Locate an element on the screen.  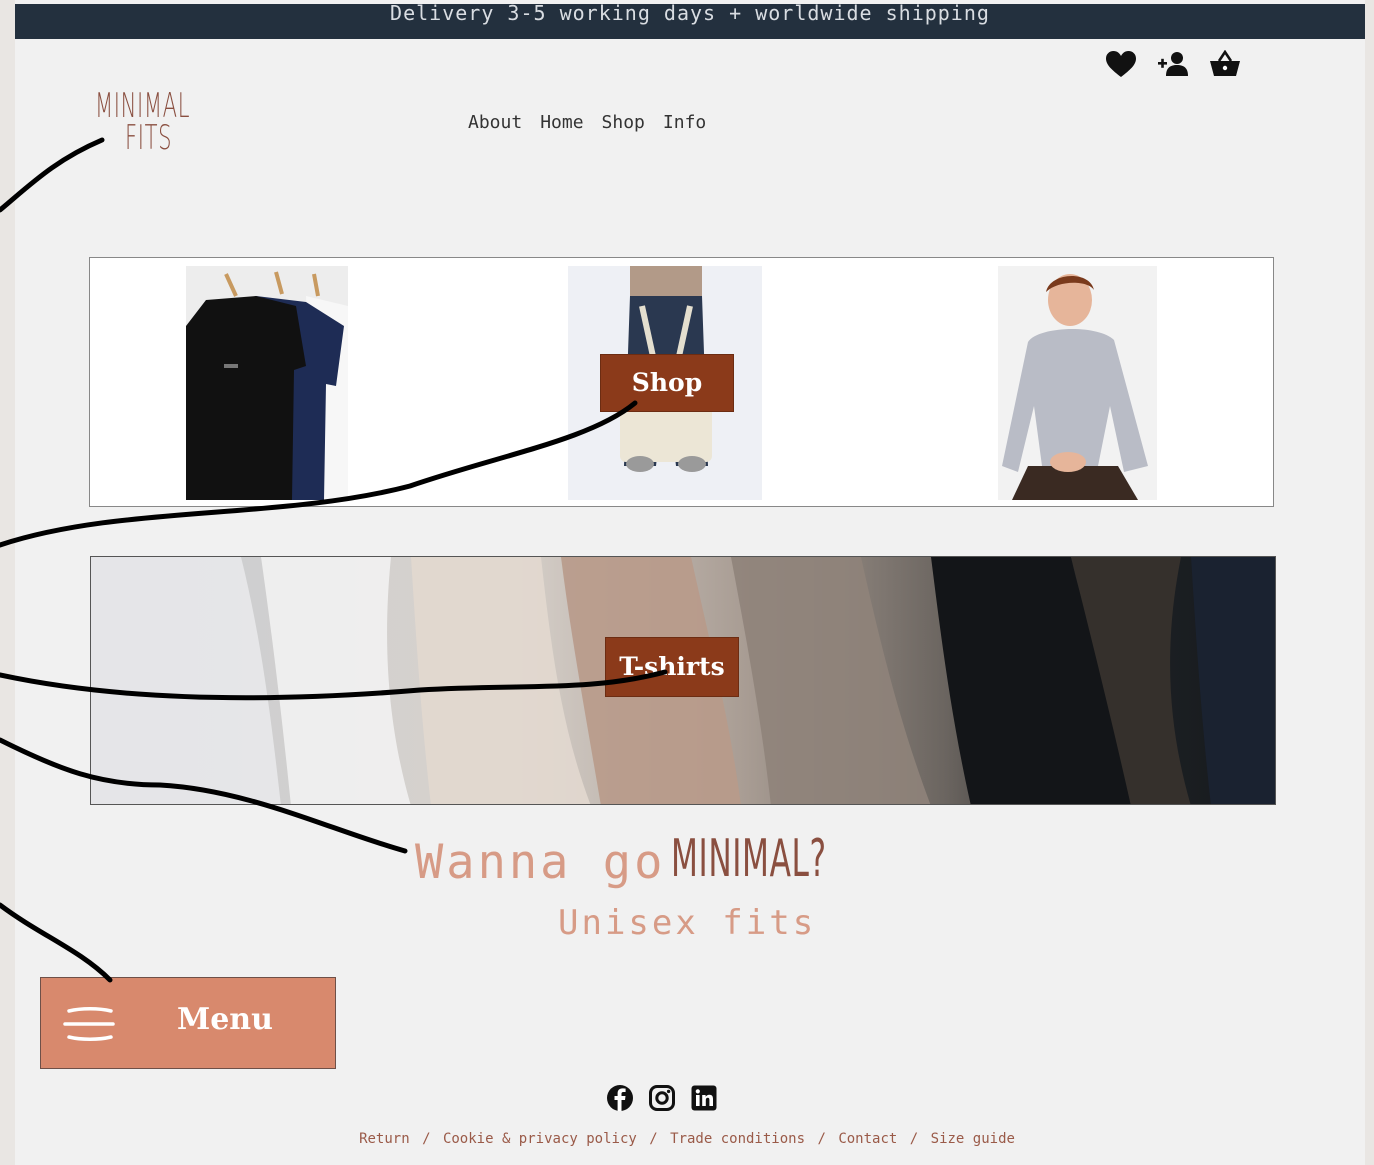
main-nav: About Home Shop Info is located at coordinates (587, 122).